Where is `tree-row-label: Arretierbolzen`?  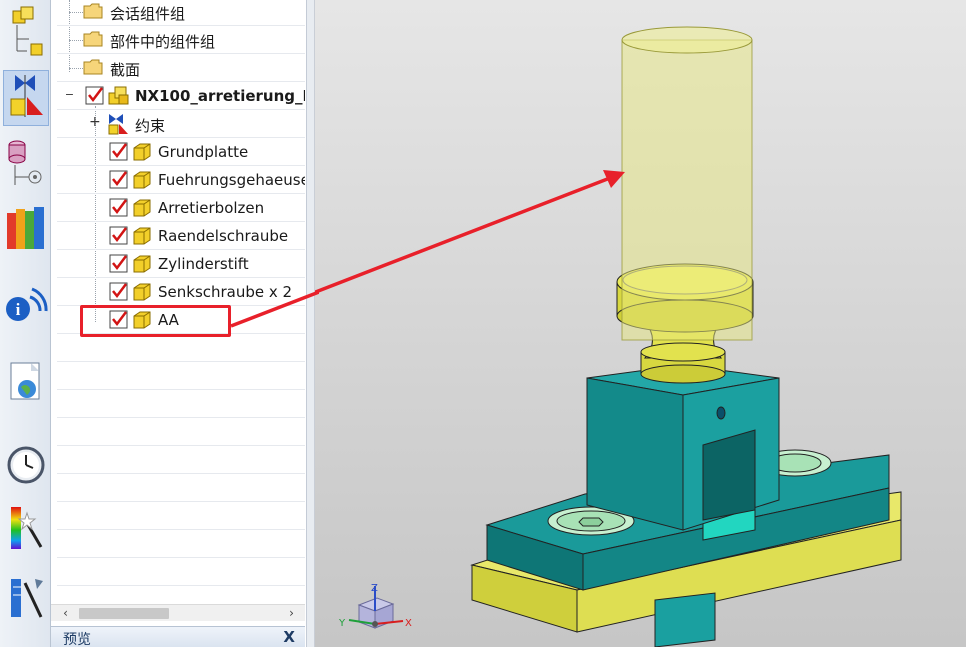
tree-row-label: Arretierbolzen is located at coordinates (211, 208).